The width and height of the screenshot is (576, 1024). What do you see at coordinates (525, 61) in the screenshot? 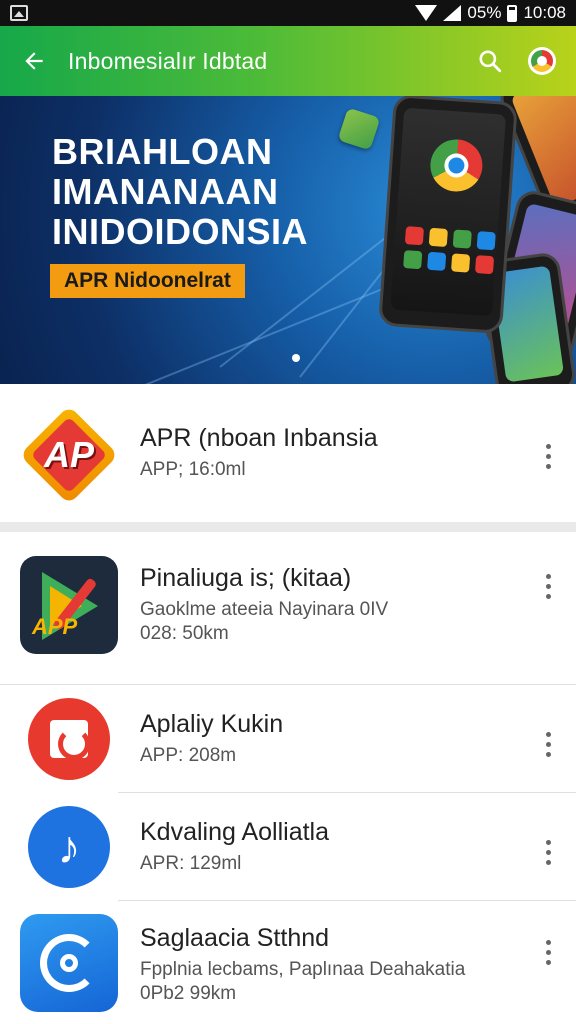
I see `app-bar-actions` at bounding box center [525, 61].